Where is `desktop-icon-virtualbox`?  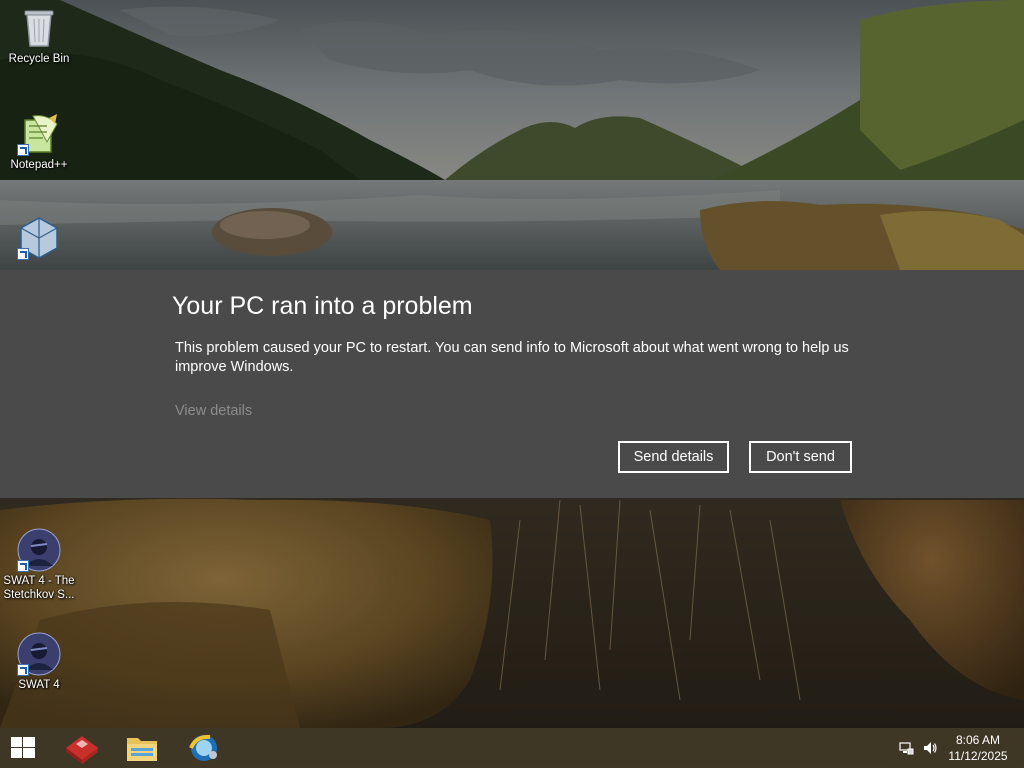
desktop-icon-virtualbox is located at coordinates (39, 239).